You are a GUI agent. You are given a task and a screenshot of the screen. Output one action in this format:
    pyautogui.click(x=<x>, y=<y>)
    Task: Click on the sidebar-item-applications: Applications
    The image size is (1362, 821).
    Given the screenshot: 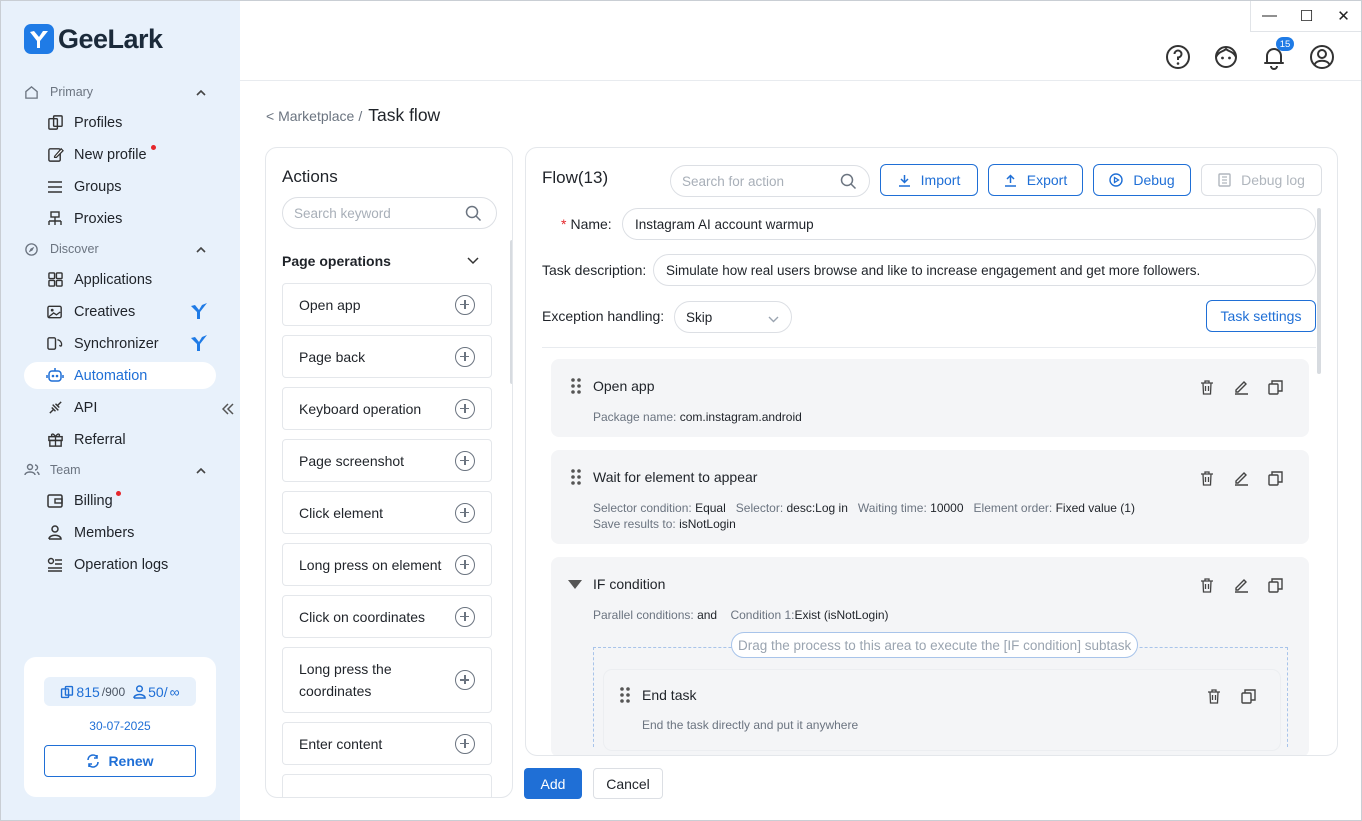 What is the action you would take?
    pyautogui.click(x=120, y=279)
    